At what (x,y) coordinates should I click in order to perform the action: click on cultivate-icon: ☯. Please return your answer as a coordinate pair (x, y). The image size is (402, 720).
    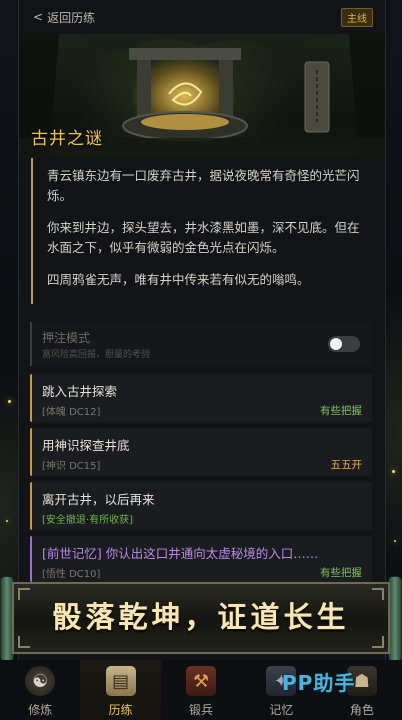
    Looking at the image, I should click on (40, 681).